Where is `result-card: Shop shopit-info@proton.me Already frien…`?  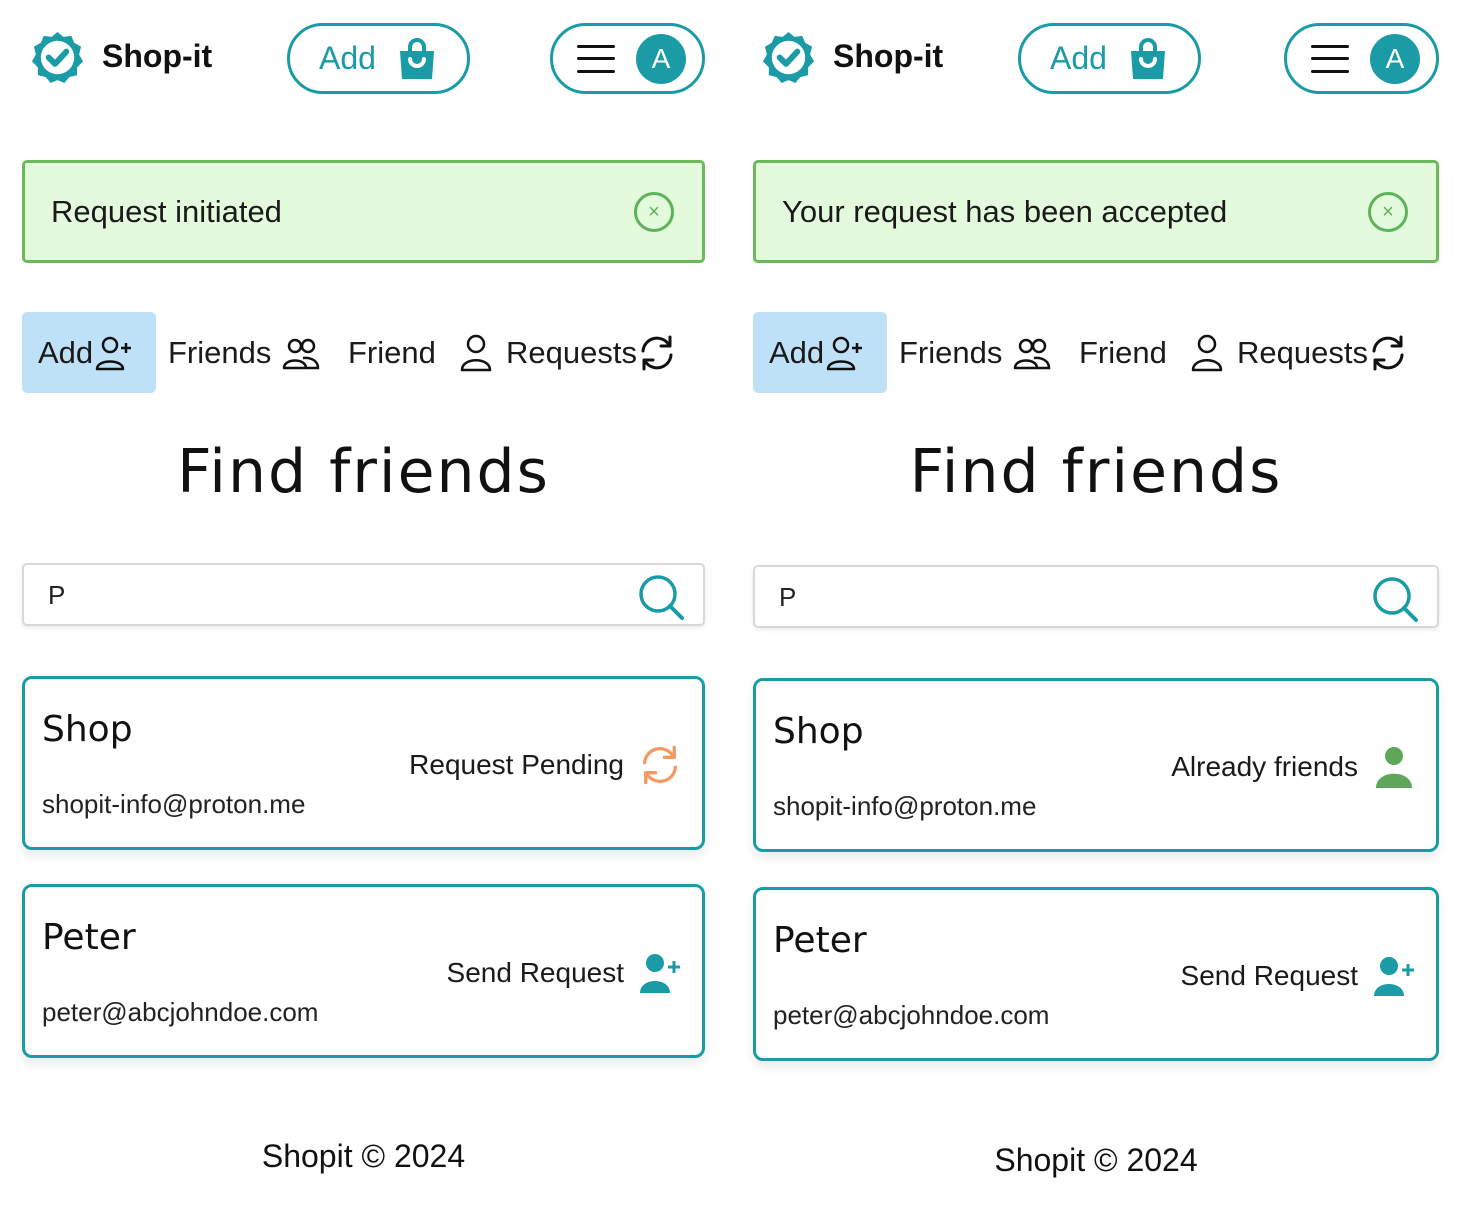 result-card: Shop shopit-info@proton.me Already frien… is located at coordinates (1096, 765).